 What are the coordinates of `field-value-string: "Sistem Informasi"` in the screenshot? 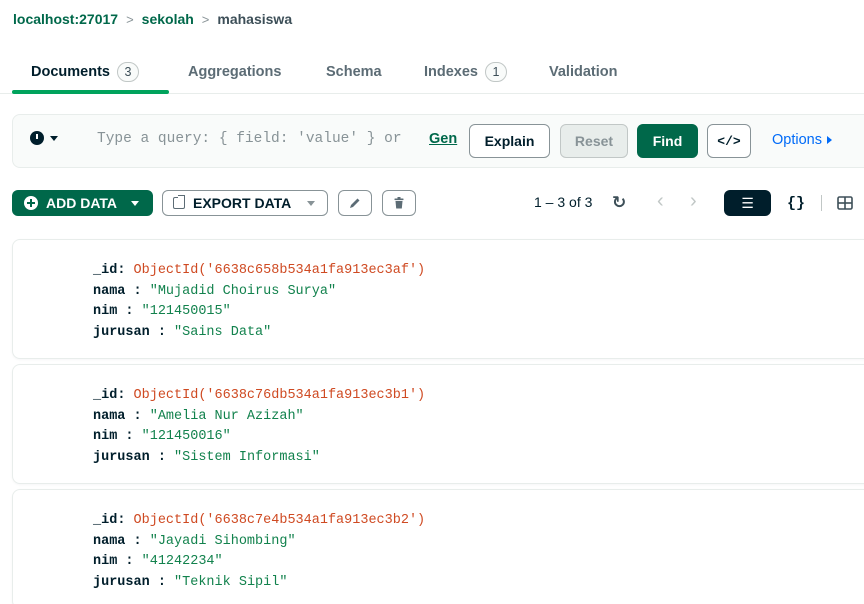 It's located at (247, 457).